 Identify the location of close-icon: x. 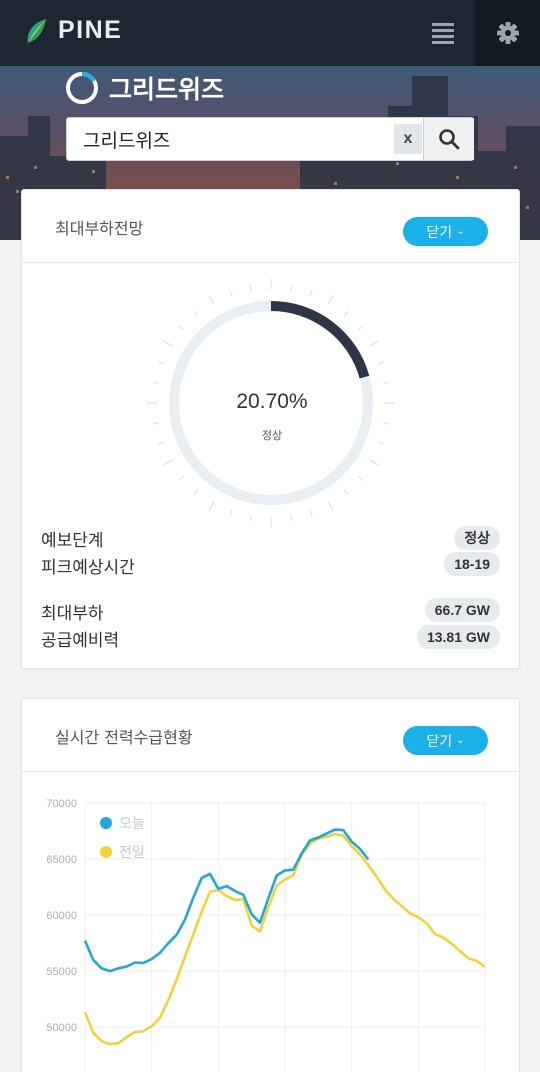
(408, 138).